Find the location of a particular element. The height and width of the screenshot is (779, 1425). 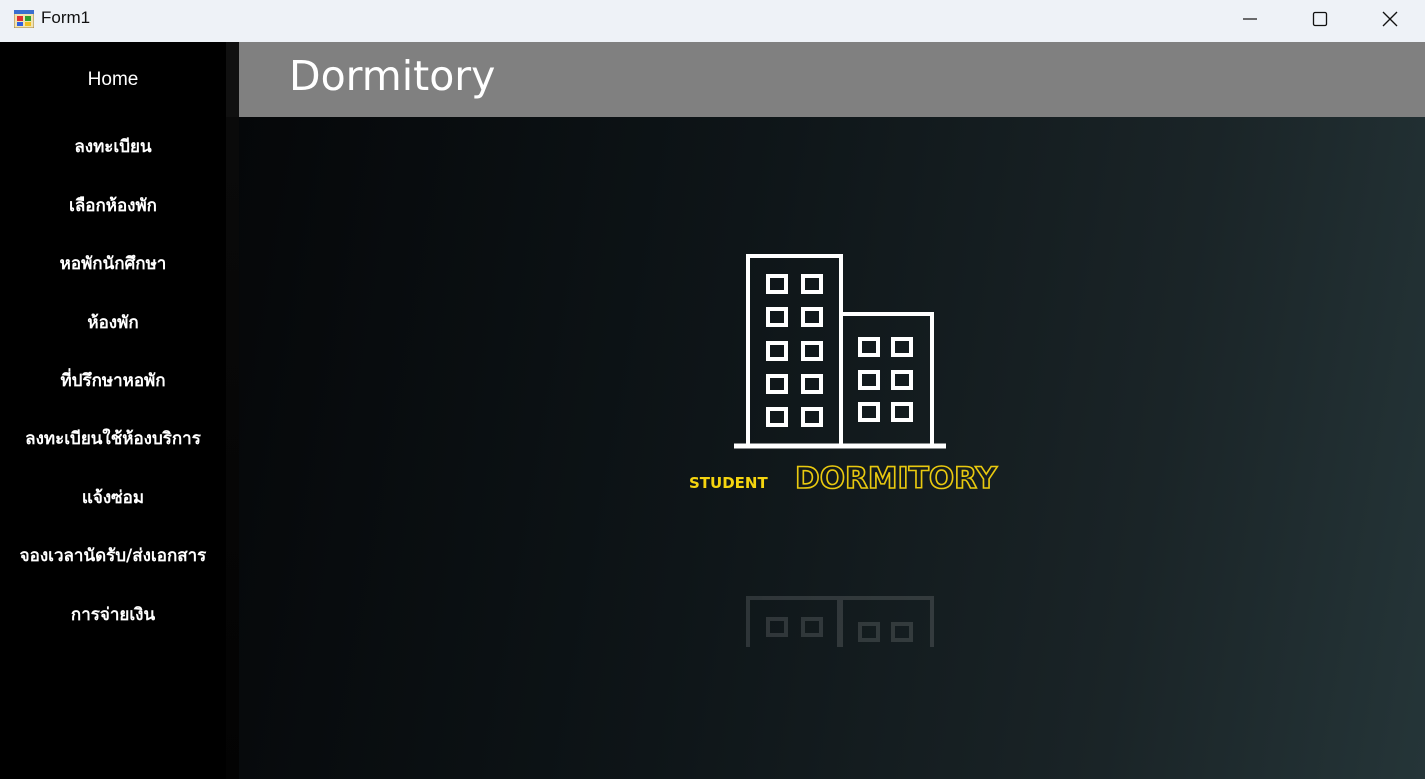

page-title: Dormitory is located at coordinates (392, 76).